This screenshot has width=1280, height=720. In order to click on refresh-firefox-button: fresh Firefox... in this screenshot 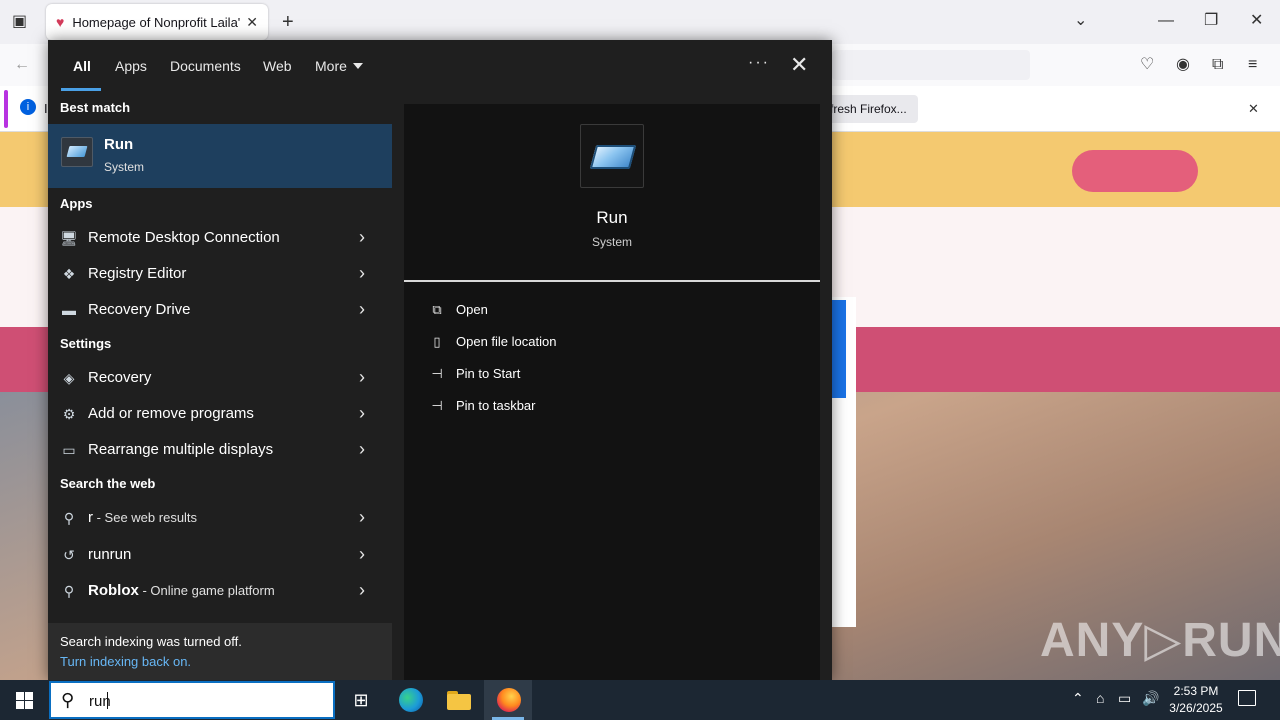, I will do `click(870, 109)`.